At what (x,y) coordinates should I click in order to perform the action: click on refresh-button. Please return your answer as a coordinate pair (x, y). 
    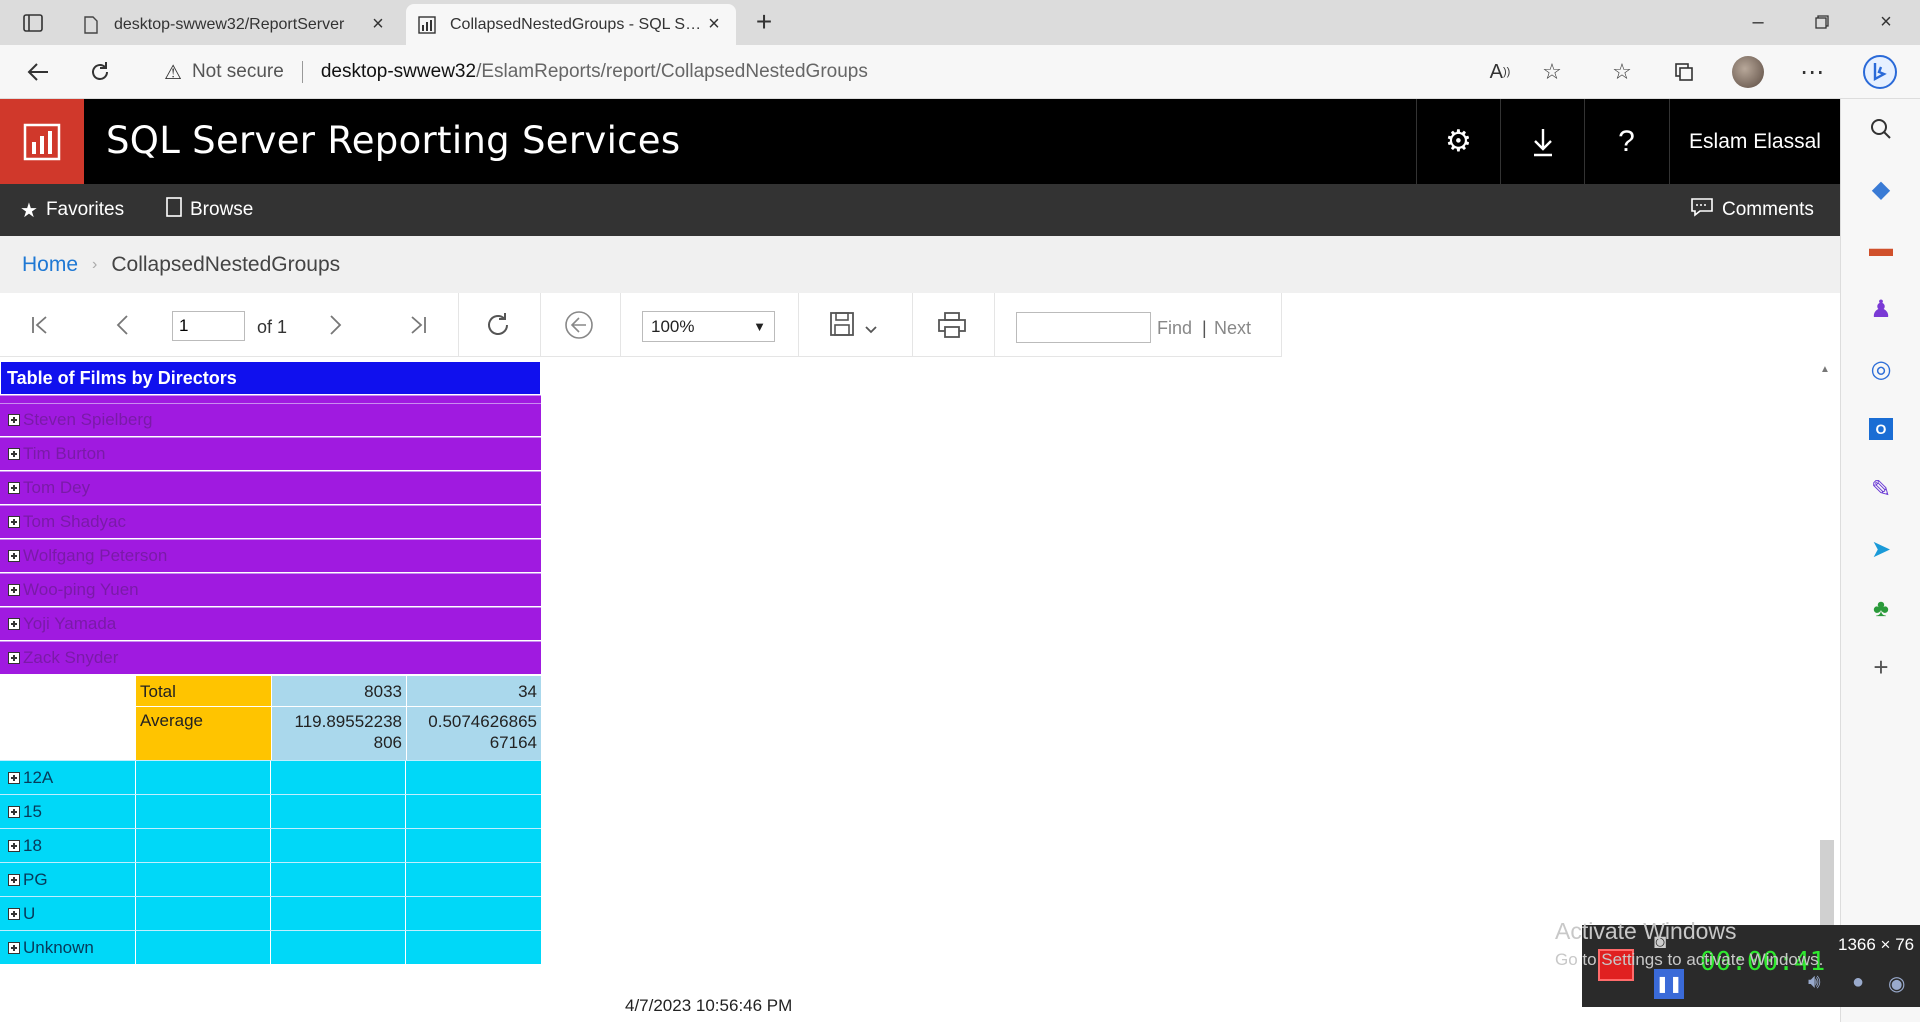
    Looking at the image, I should click on (100, 72).